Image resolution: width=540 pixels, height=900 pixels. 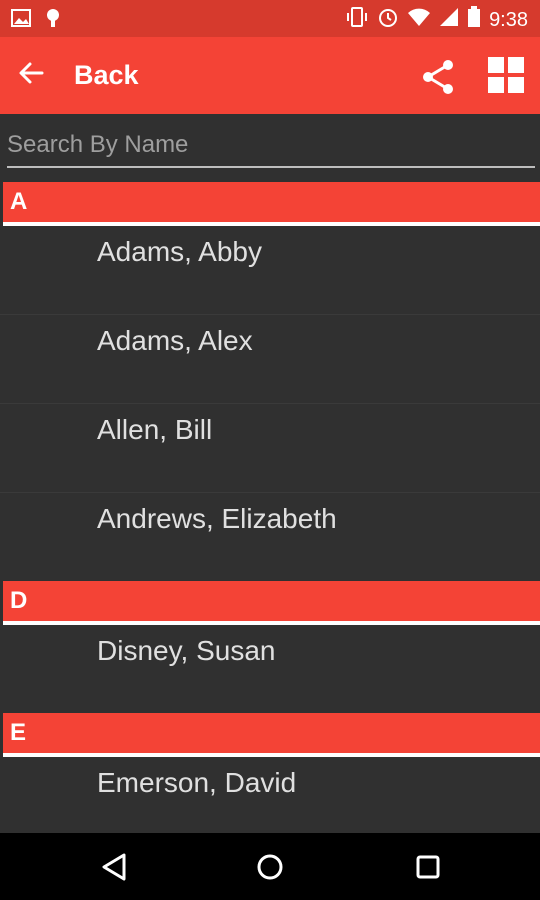 What do you see at coordinates (419, 19) in the screenshot?
I see `wifi-icon` at bounding box center [419, 19].